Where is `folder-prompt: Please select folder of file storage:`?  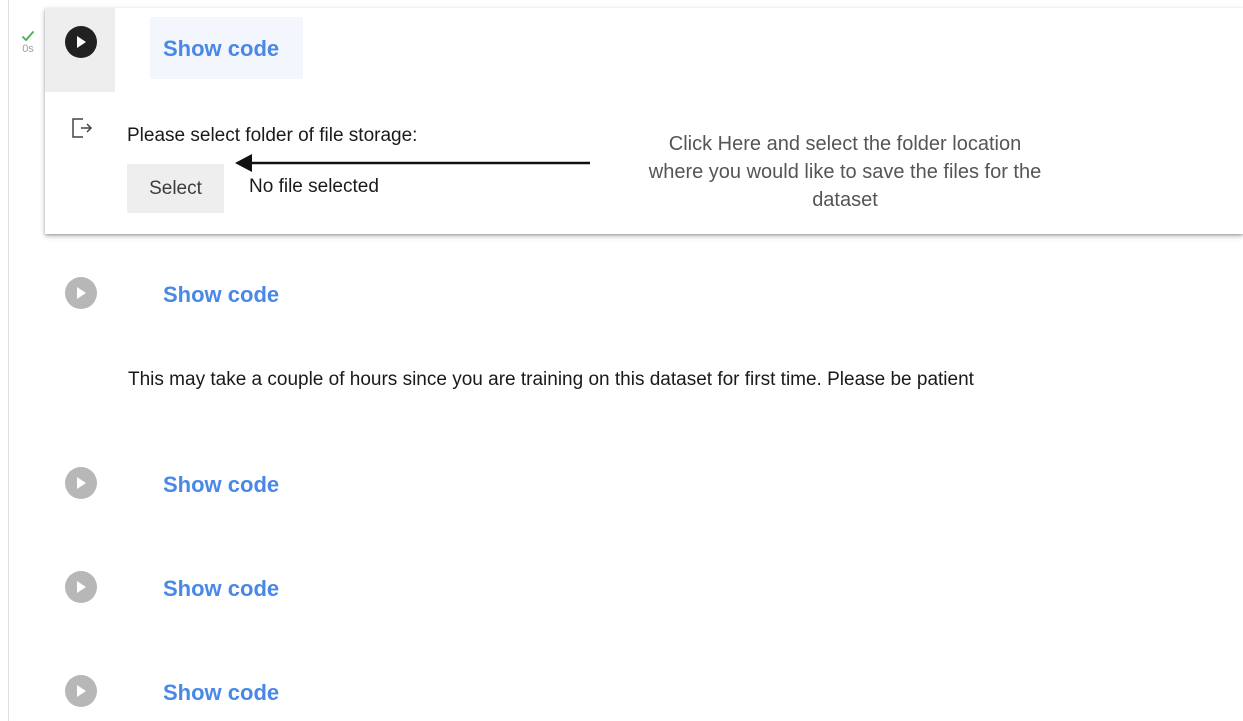
folder-prompt: Please select folder of file storage: is located at coordinates (272, 135).